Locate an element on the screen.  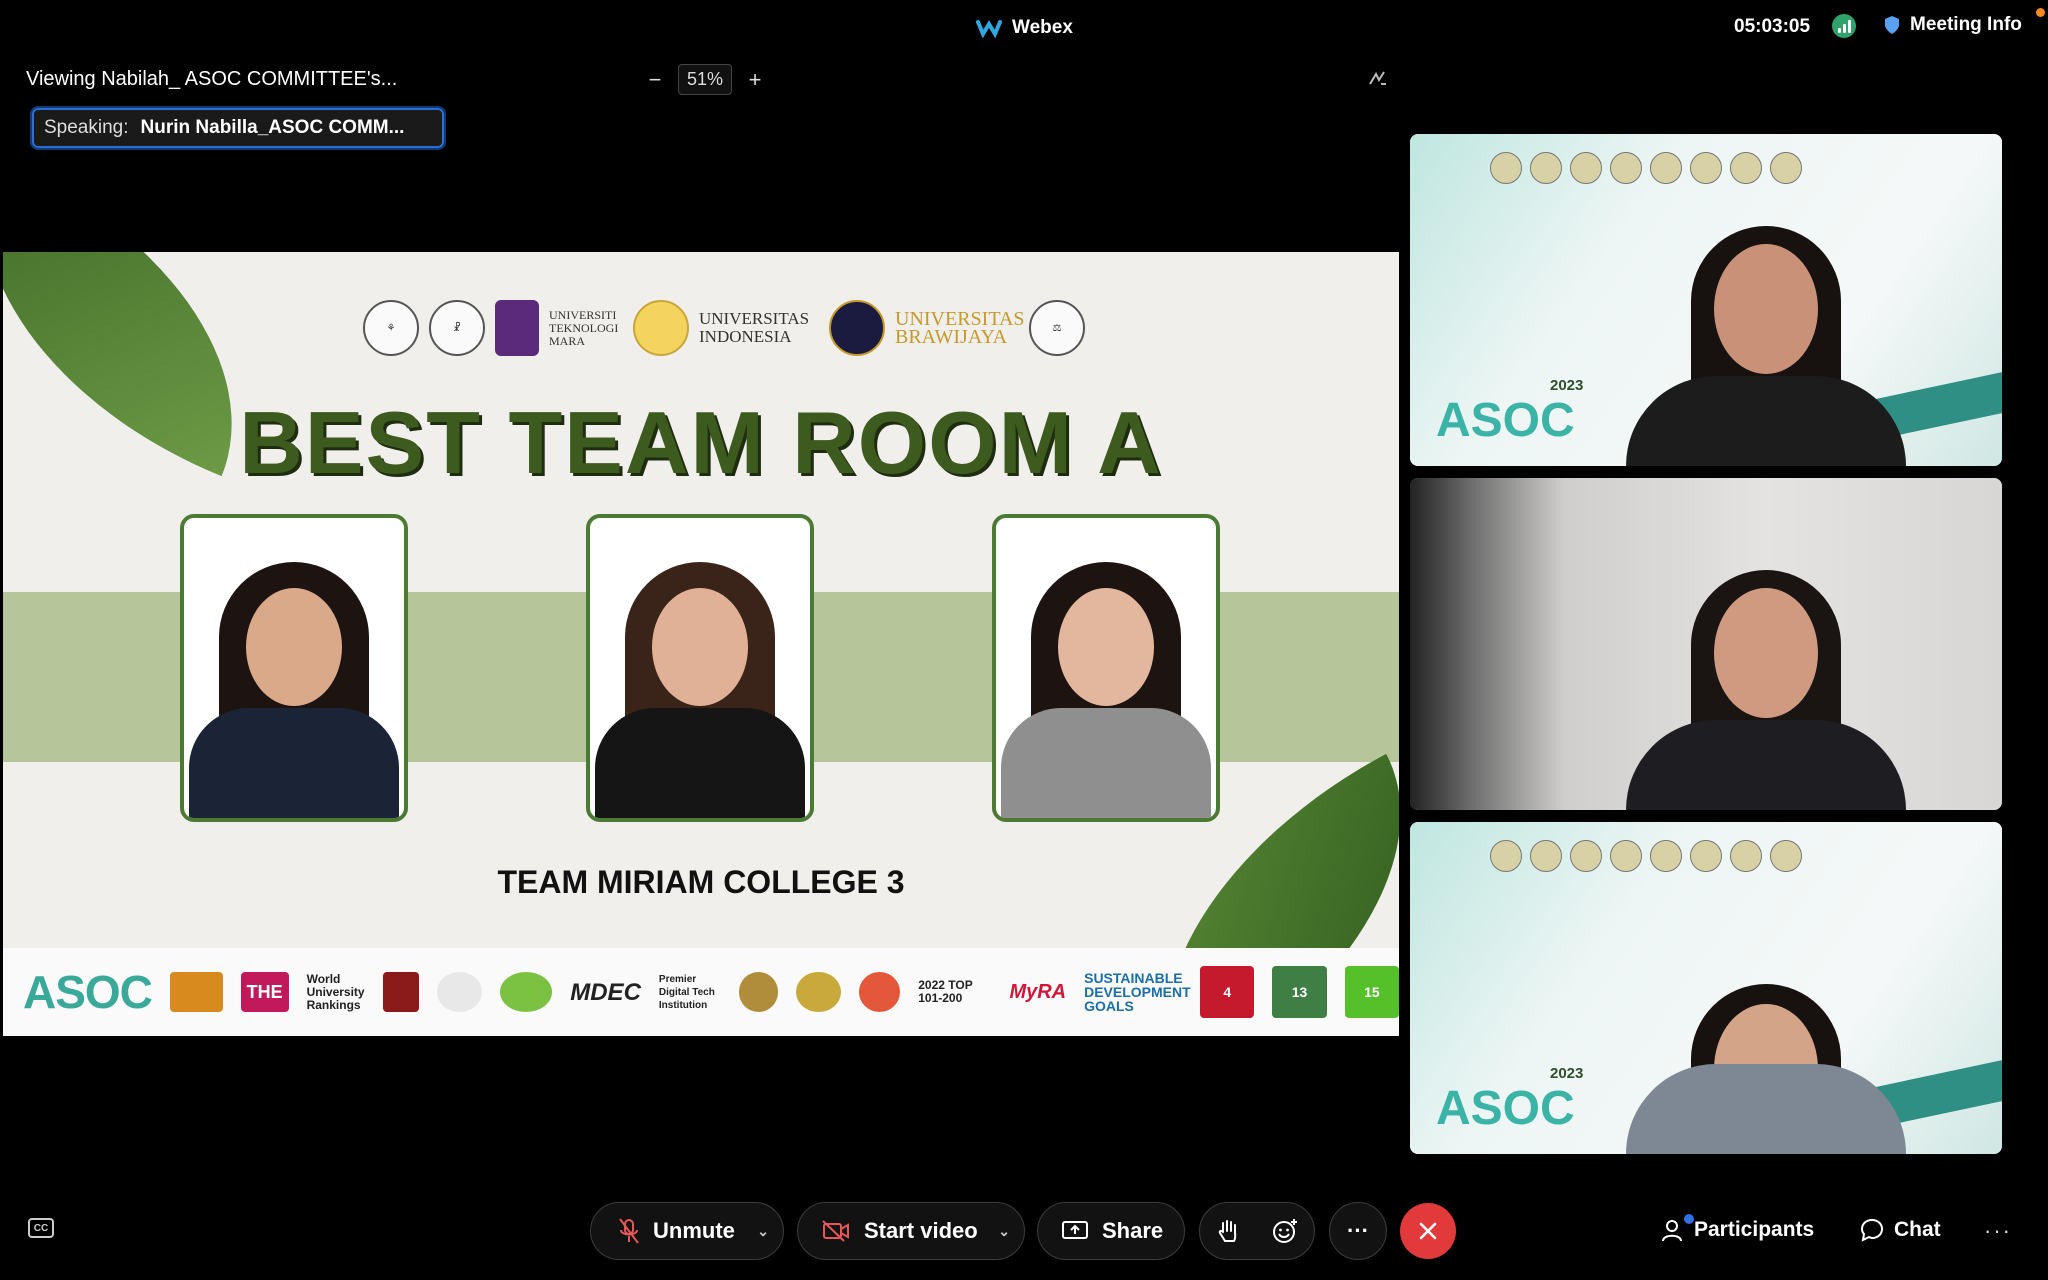
seal-logo-icon: ⚘ is located at coordinates (391, 328).